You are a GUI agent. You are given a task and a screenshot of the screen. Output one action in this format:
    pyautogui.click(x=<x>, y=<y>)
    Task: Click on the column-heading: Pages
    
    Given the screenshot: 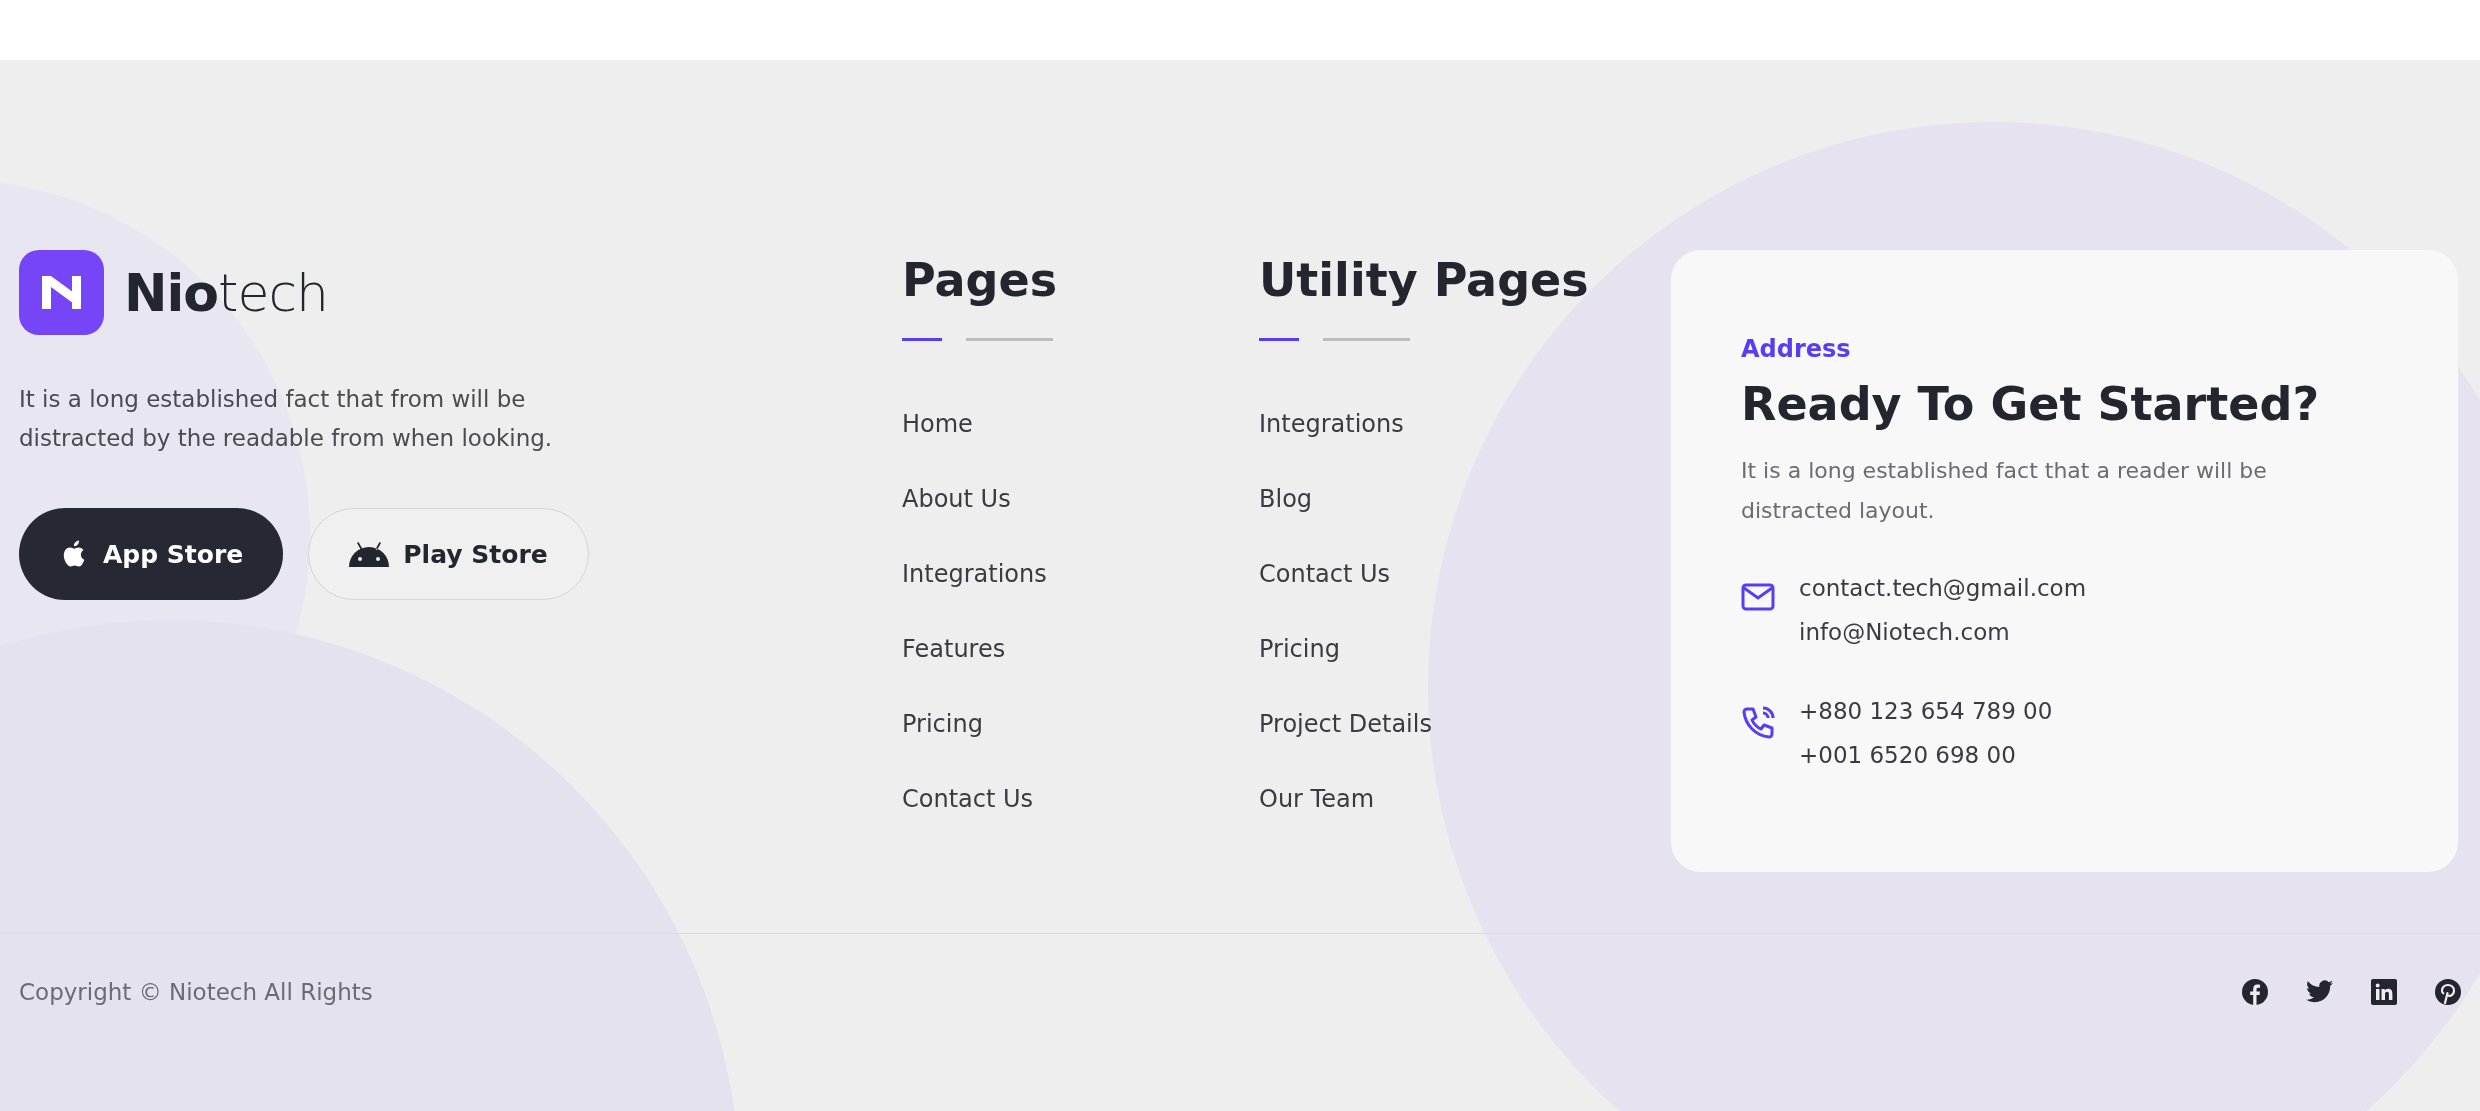 What is the action you would take?
    pyautogui.click(x=980, y=280)
    